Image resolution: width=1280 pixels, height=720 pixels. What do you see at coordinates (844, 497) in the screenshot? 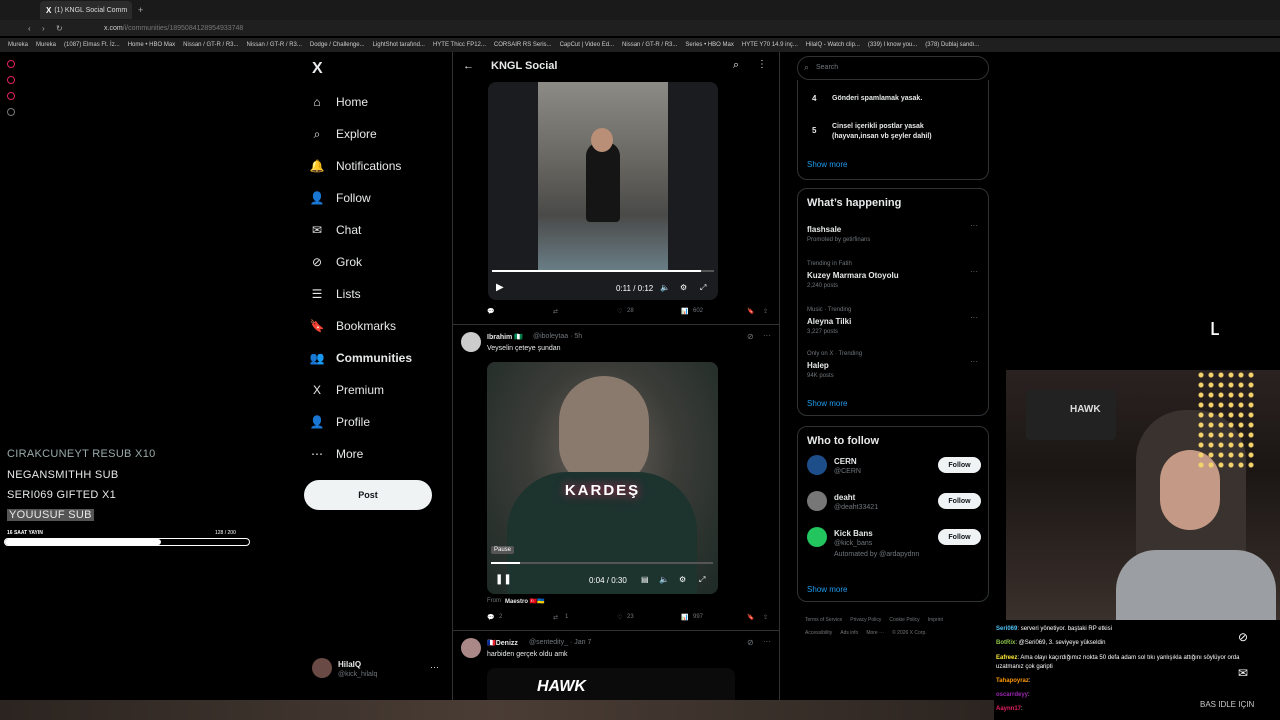
I see `follow-name: deaht` at bounding box center [844, 497].